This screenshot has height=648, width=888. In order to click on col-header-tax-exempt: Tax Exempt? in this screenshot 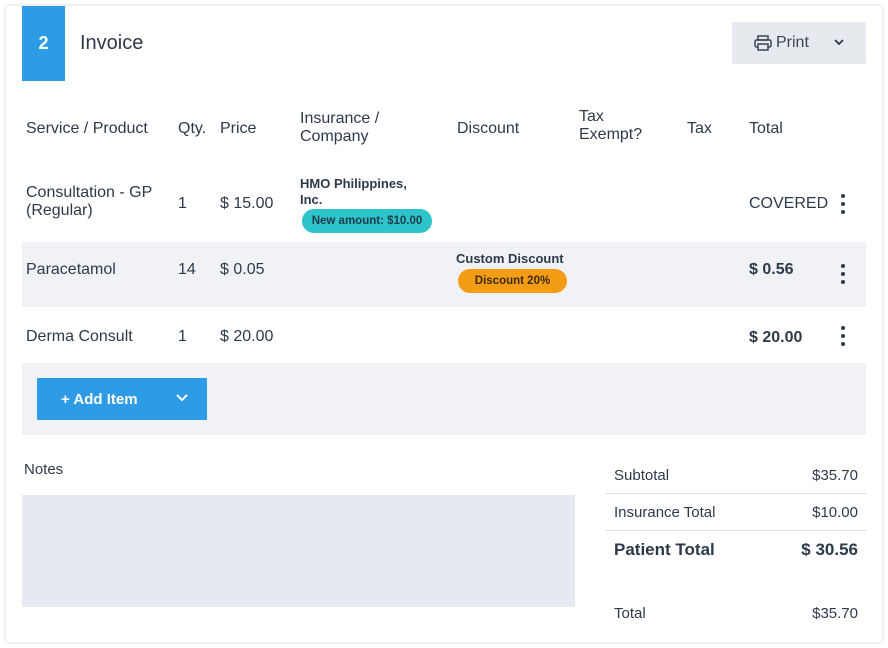, I will do `click(611, 125)`.